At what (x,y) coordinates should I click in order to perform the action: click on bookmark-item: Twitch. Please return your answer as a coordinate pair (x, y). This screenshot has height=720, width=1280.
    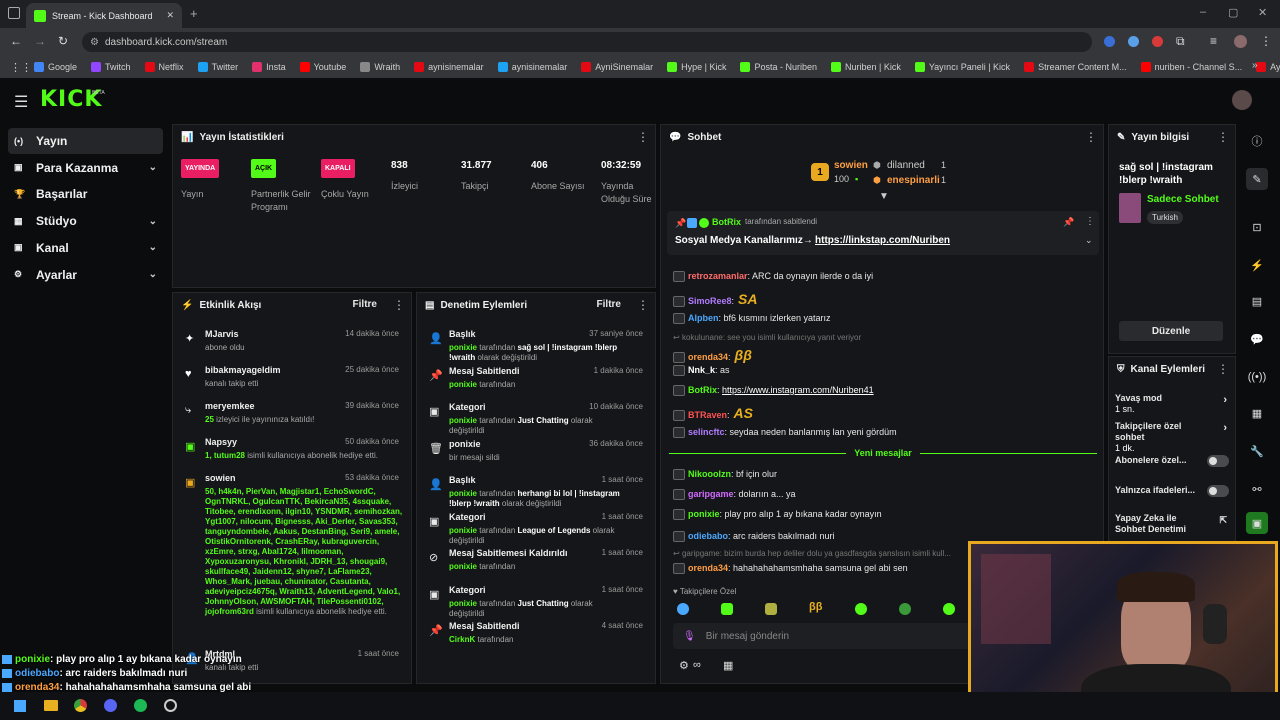
    Looking at the image, I should click on (111, 67).